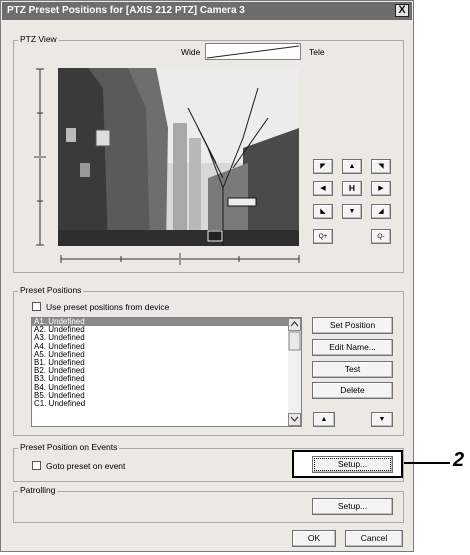 The image size is (470, 555). I want to click on pan-left-button: ◀, so click(323, 188).